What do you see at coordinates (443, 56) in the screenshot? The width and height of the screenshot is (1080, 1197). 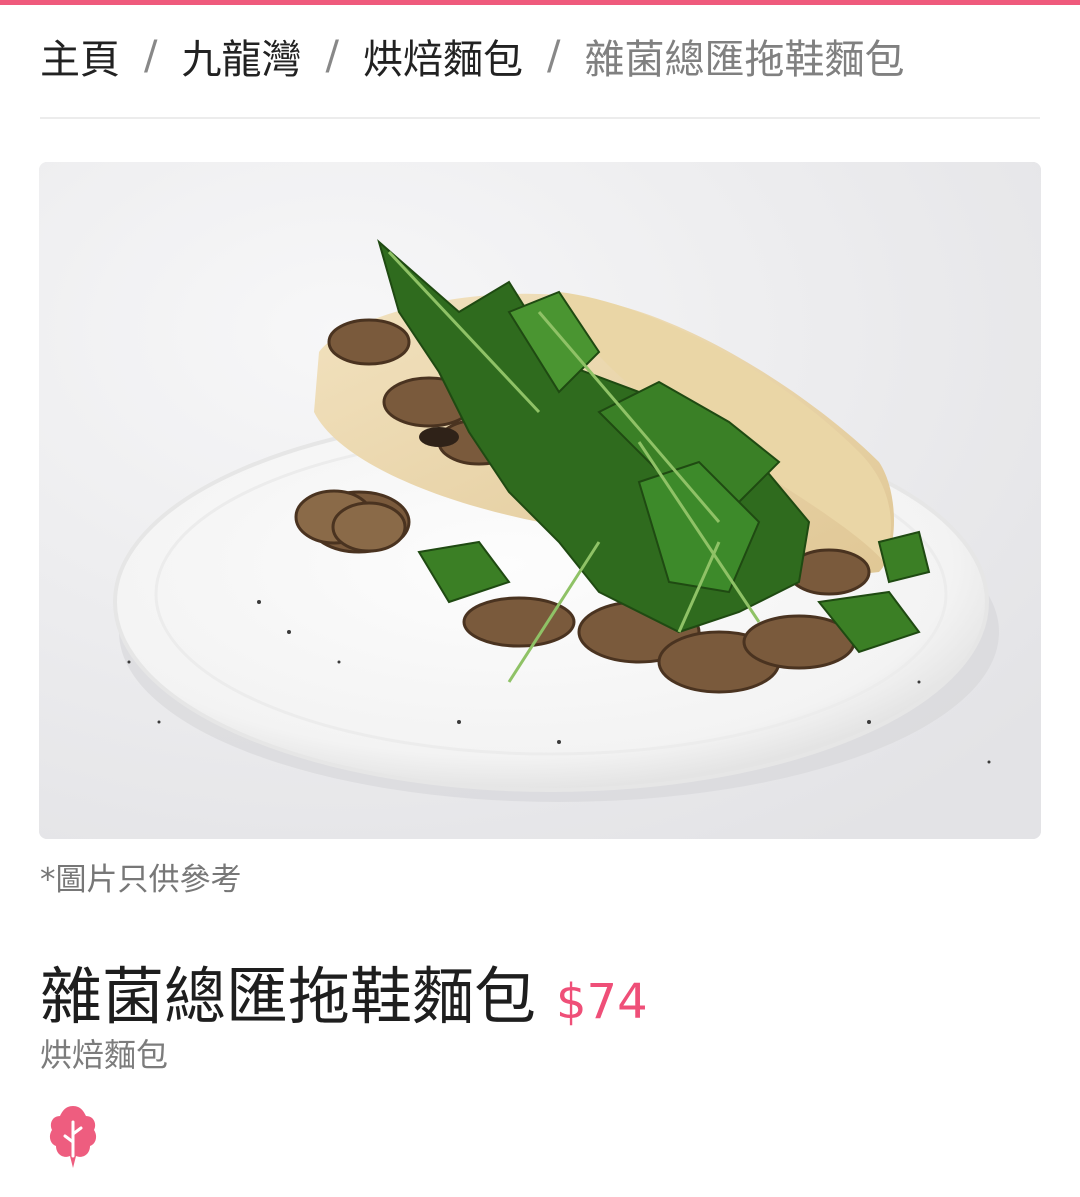 I see `breadcrumb-category: 烘焙麵包` at bounding box center [443, 56].